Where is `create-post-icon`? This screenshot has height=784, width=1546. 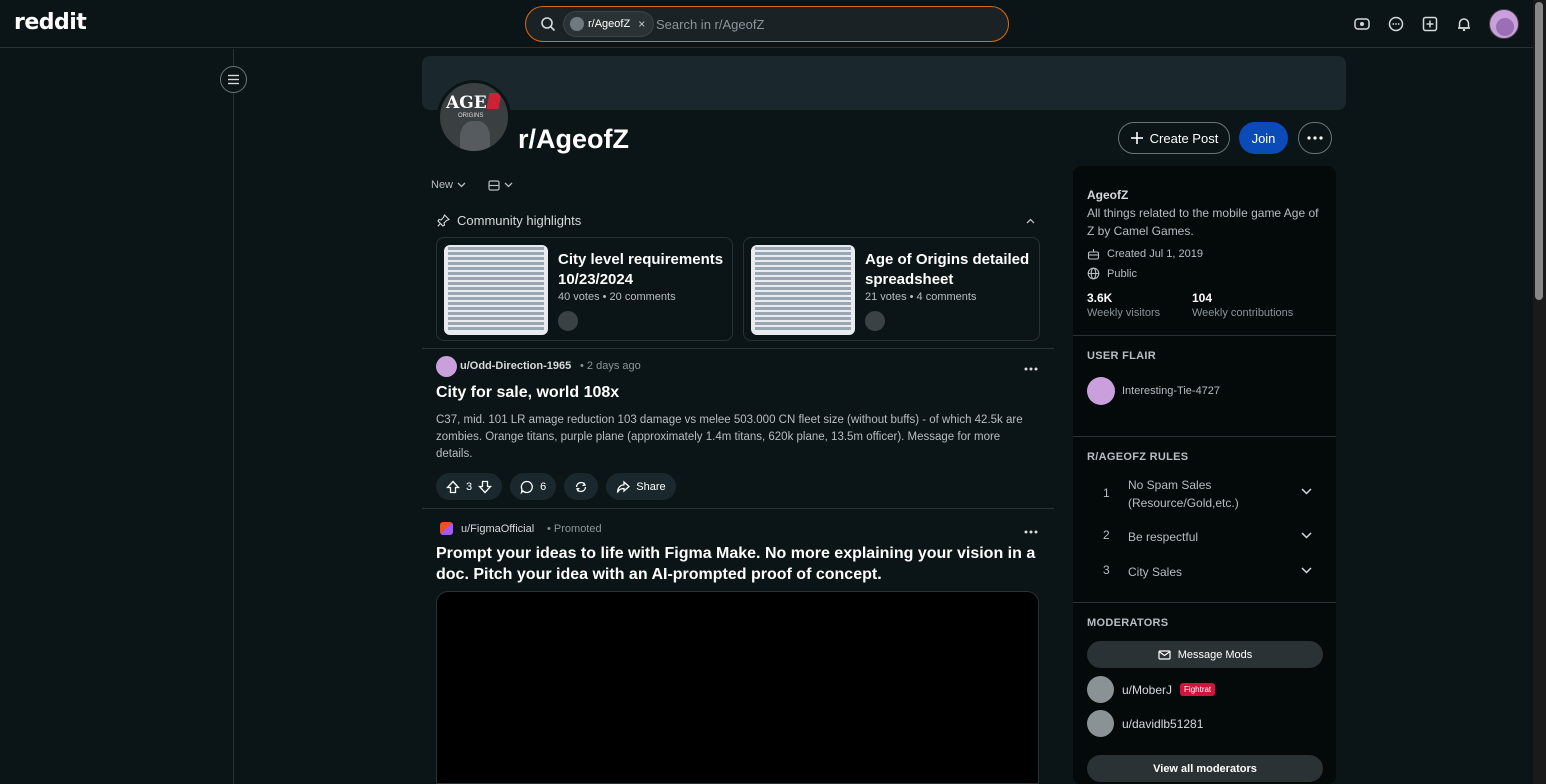
create-post-icon is located at coordinates (1430, 24).